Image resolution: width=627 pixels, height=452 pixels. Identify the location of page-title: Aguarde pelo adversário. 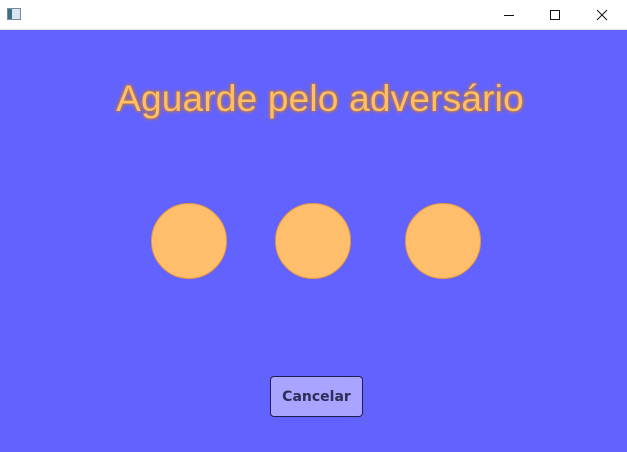
(320, 98).